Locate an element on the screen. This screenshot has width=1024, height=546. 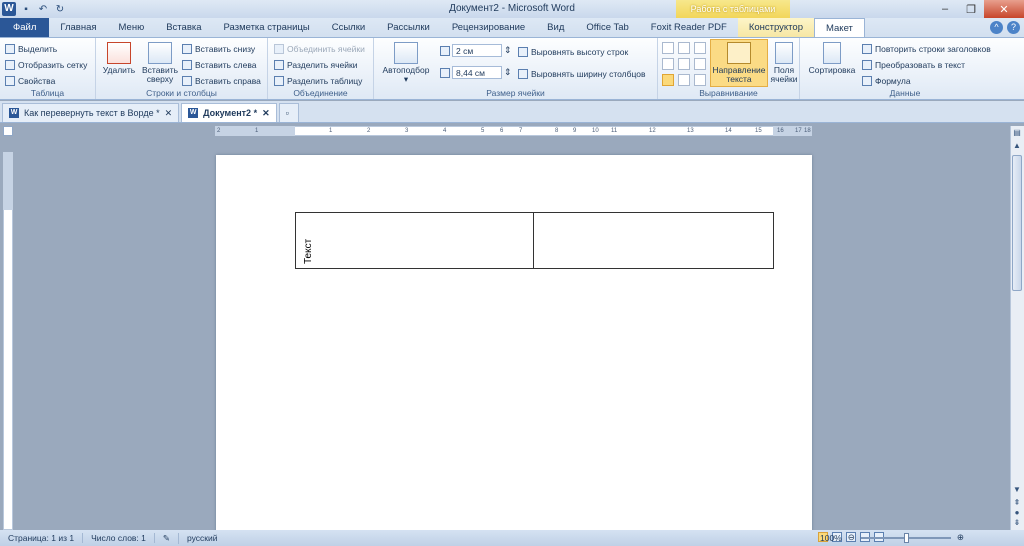
zoom-in-icon: ⊕ is located at coordinates (960, 537).